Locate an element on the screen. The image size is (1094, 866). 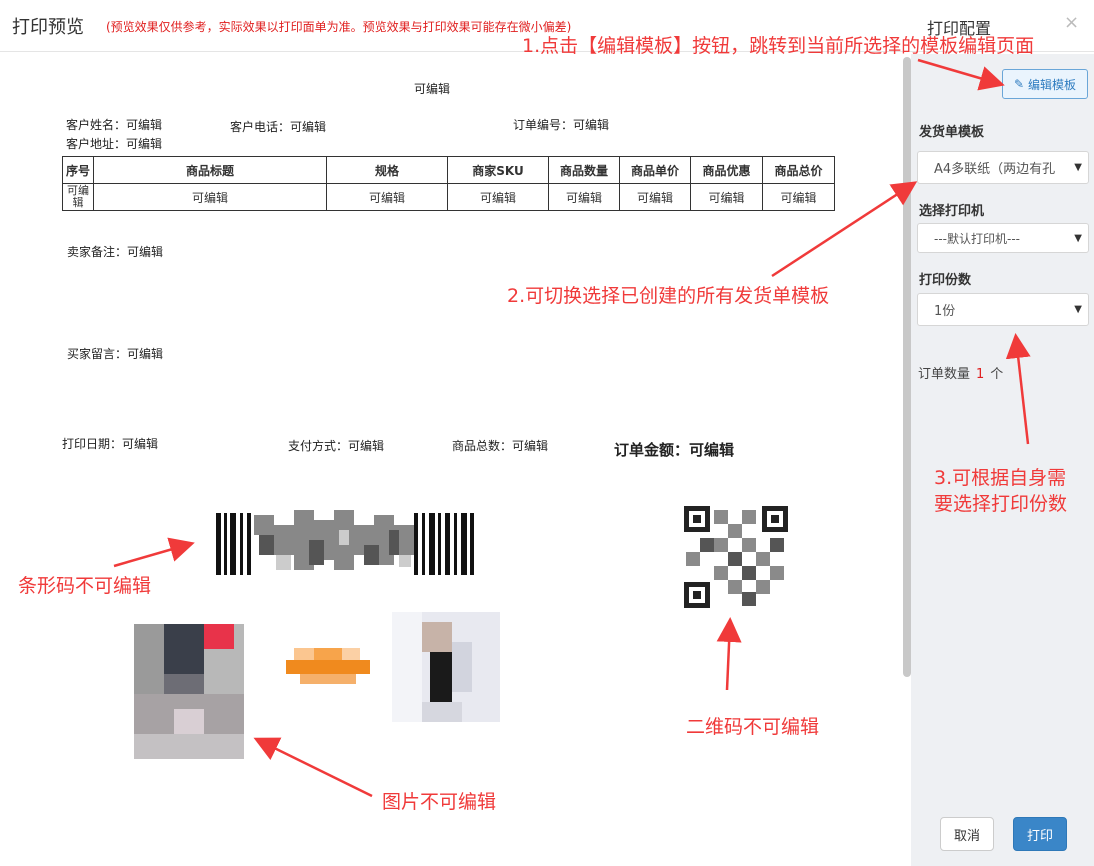
table-header: 商品总价 is located at coordinates (798, 170).